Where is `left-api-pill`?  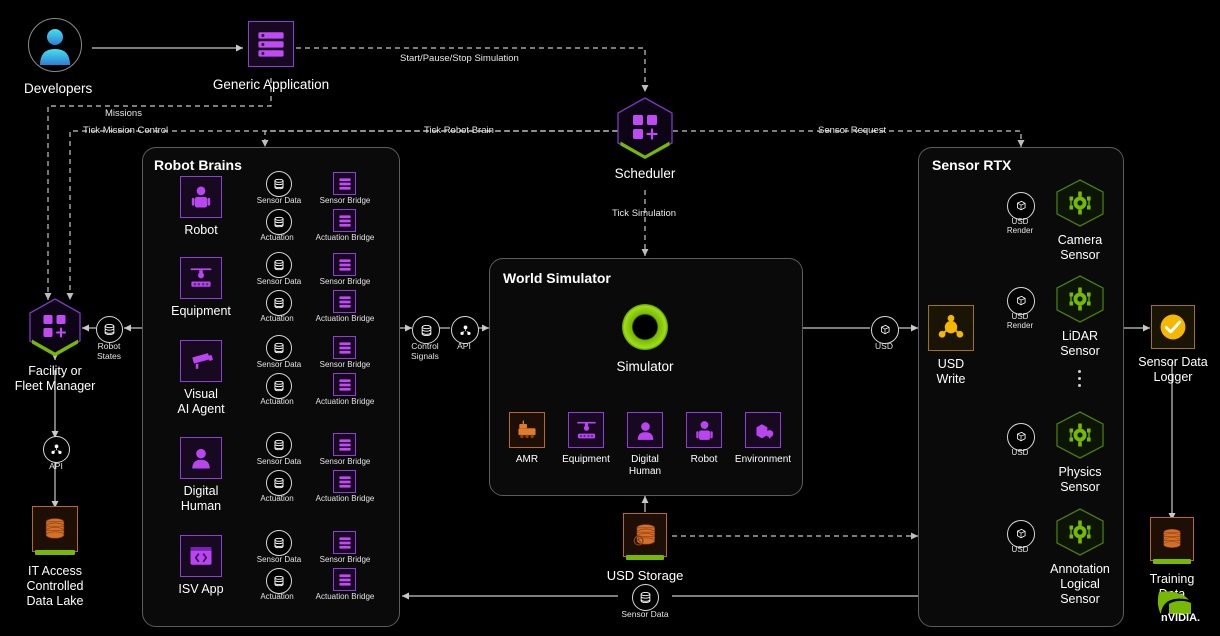
left-api-pill is located at coordinates (56, 449).